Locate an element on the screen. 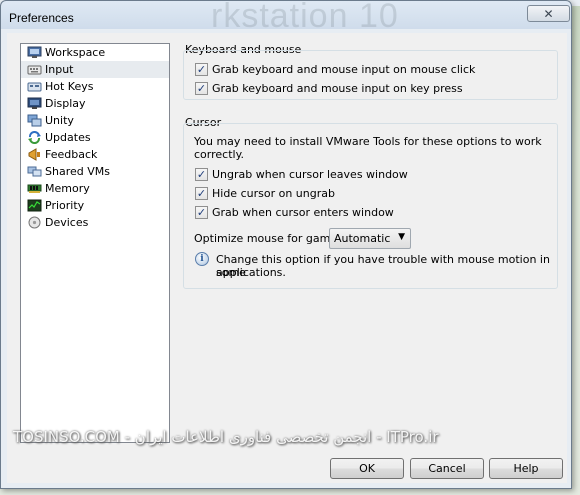 This screenshot has height=495, width=580. category-label: Priority is located at coordinates (65, 205).